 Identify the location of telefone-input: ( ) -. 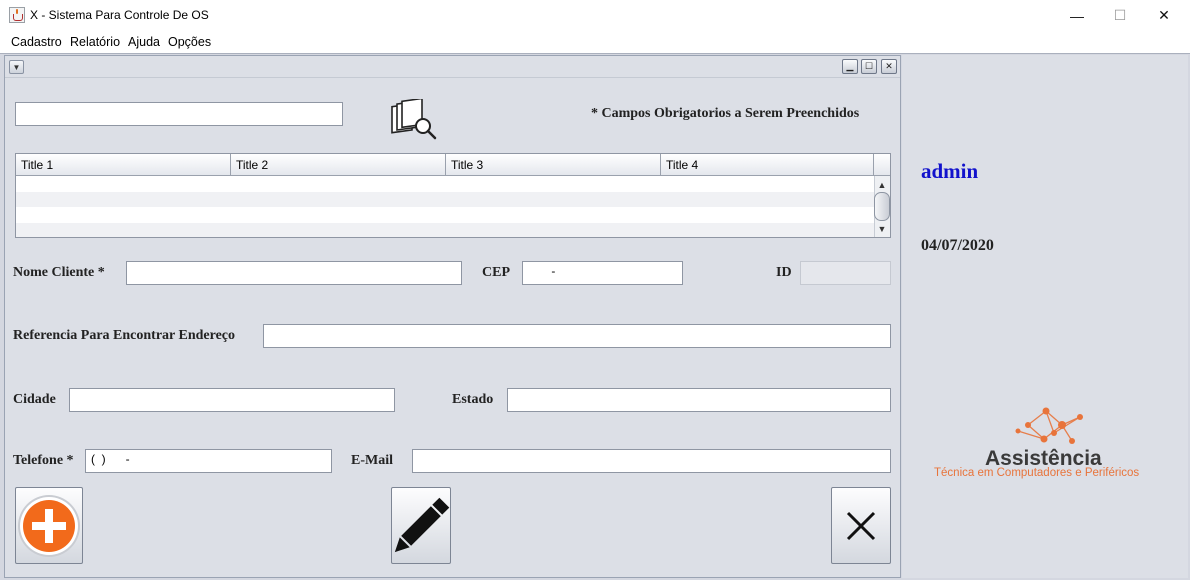
(208, 461).